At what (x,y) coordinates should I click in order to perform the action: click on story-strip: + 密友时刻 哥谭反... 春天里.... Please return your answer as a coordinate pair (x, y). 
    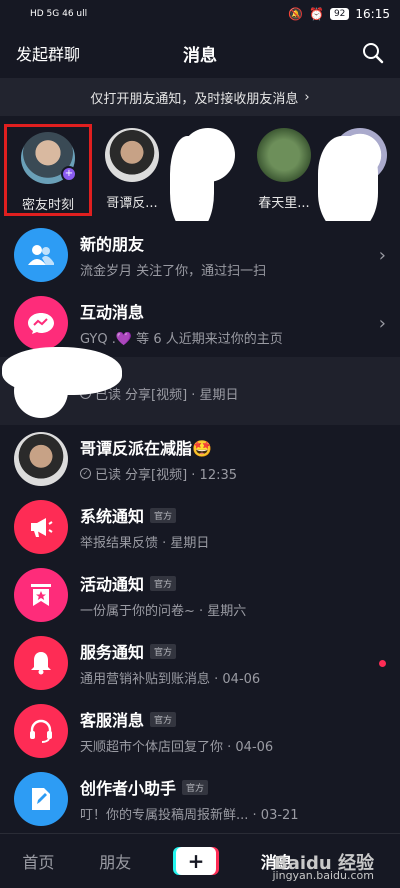
    Looking at the image, I should click on (200, 168).